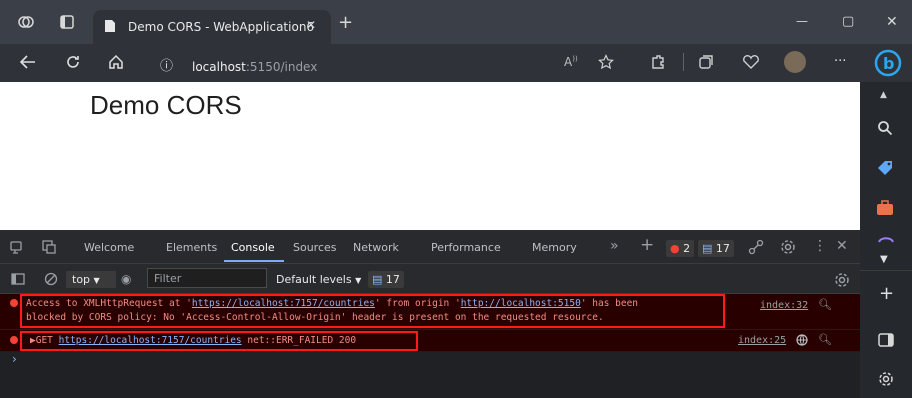  I want to click on shopping-tag-icon, so click(885, 168).